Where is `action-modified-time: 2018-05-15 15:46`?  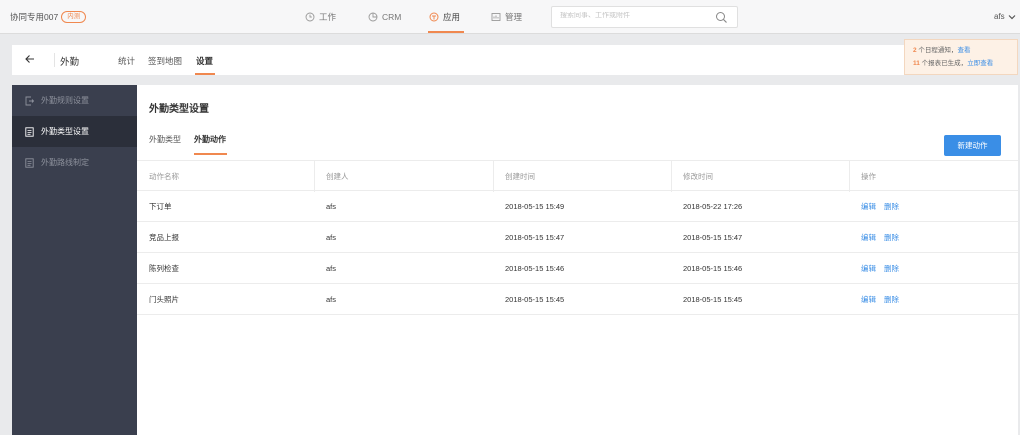
action-modified-time: 2018-05-15 15:46 is located at coordinates (713, 268).